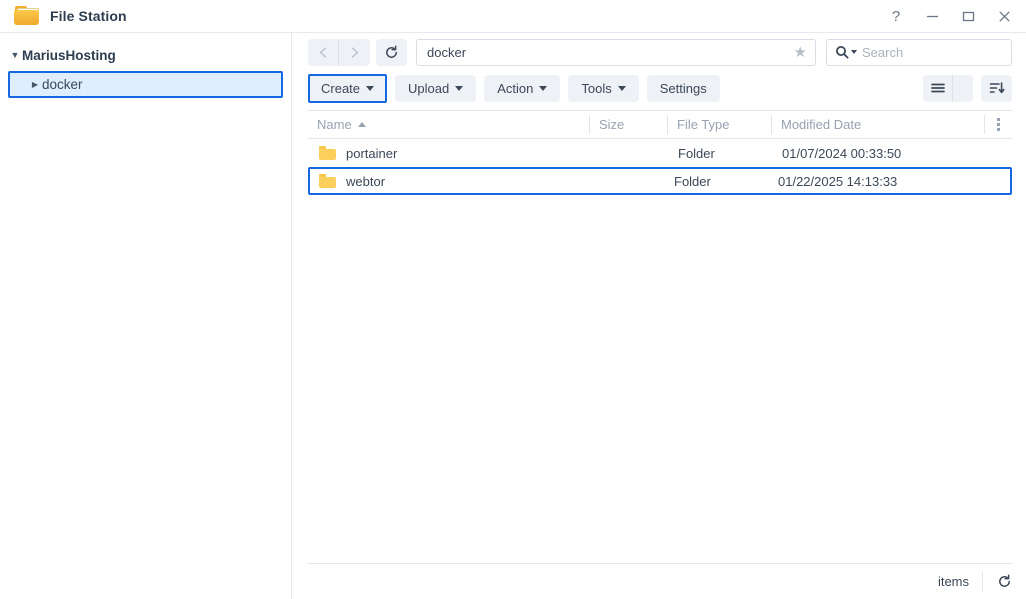 The height and width of the screenshot is (599, 1026). Describe the element at coordinates (145, 84) in the screenshot. I see `sidebar-item-docker: ▶ docker` at that location.